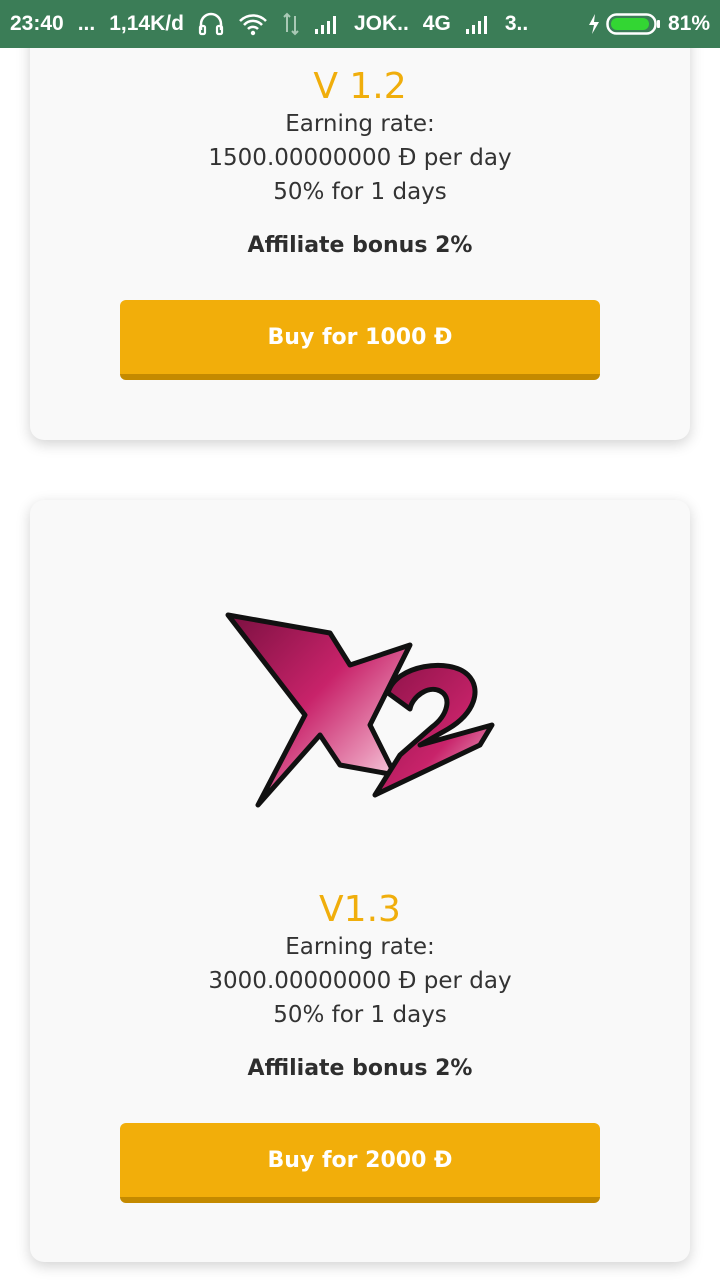 The width and height of the screenshot is (720, 1280). What do you see at coordinates (291, 24) in the screenshot?
I see `data-transfer-icon` at bounding box center [291, 24].